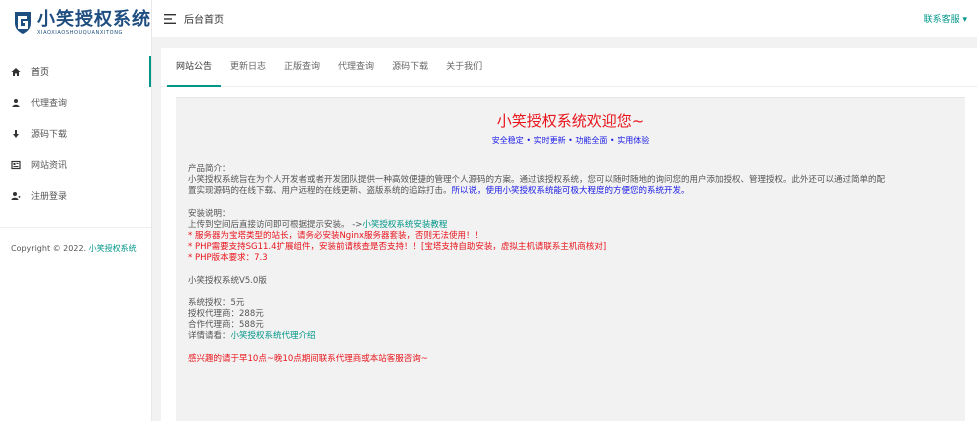  Describe the element at coordinates (273, 336) in the screenshot. I see `agent-intro-link: 小笑授权系统代理介绍` at that location.